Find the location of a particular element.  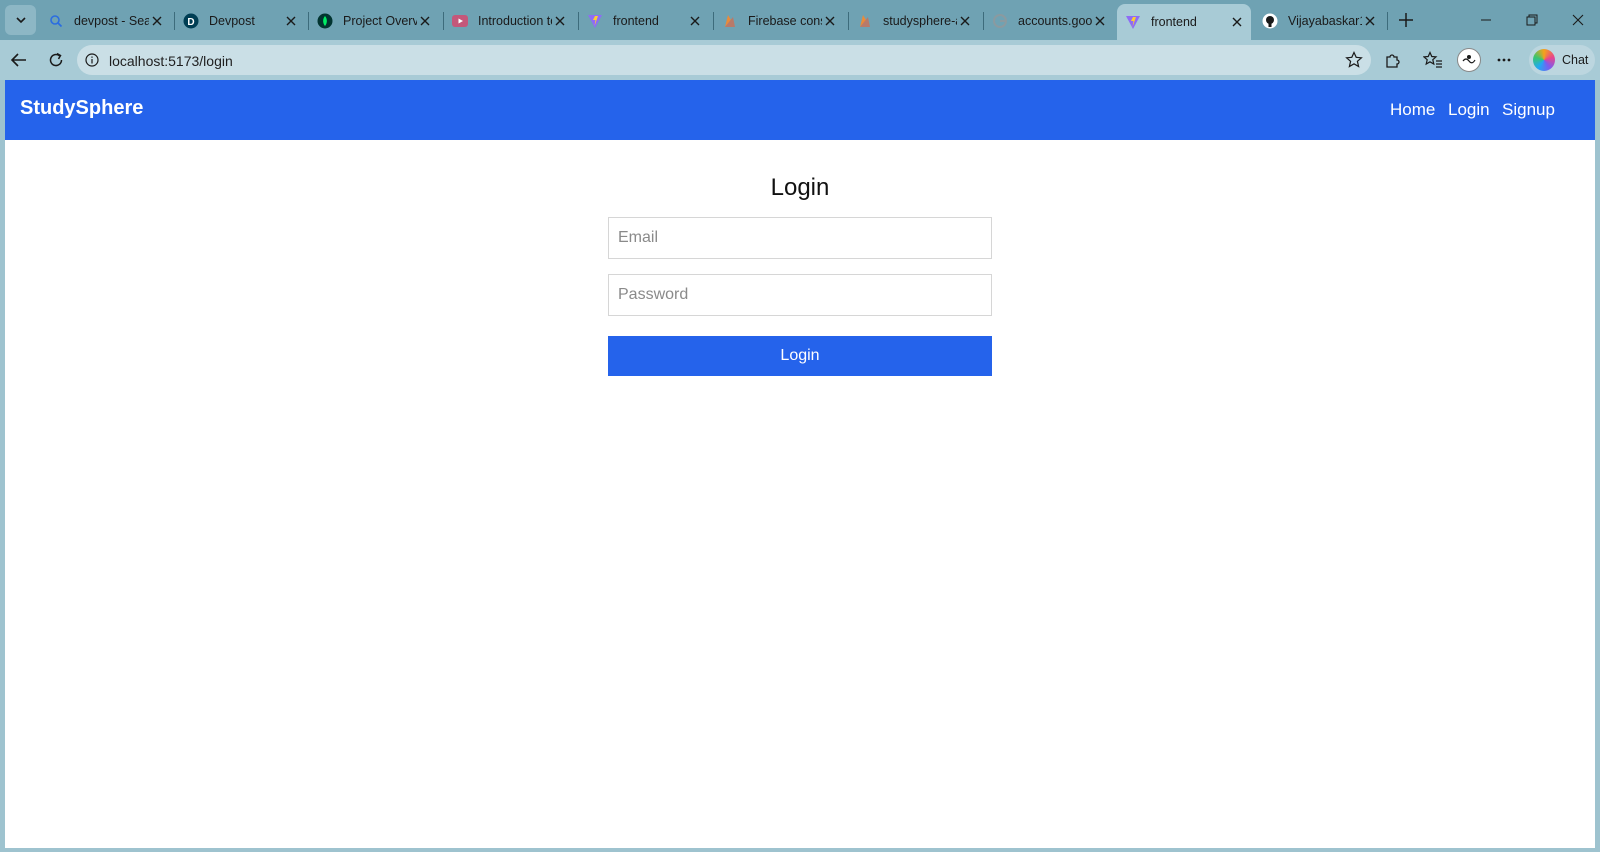

browser-tab-introduction: Introduction to is located at coordinates (509, 21).